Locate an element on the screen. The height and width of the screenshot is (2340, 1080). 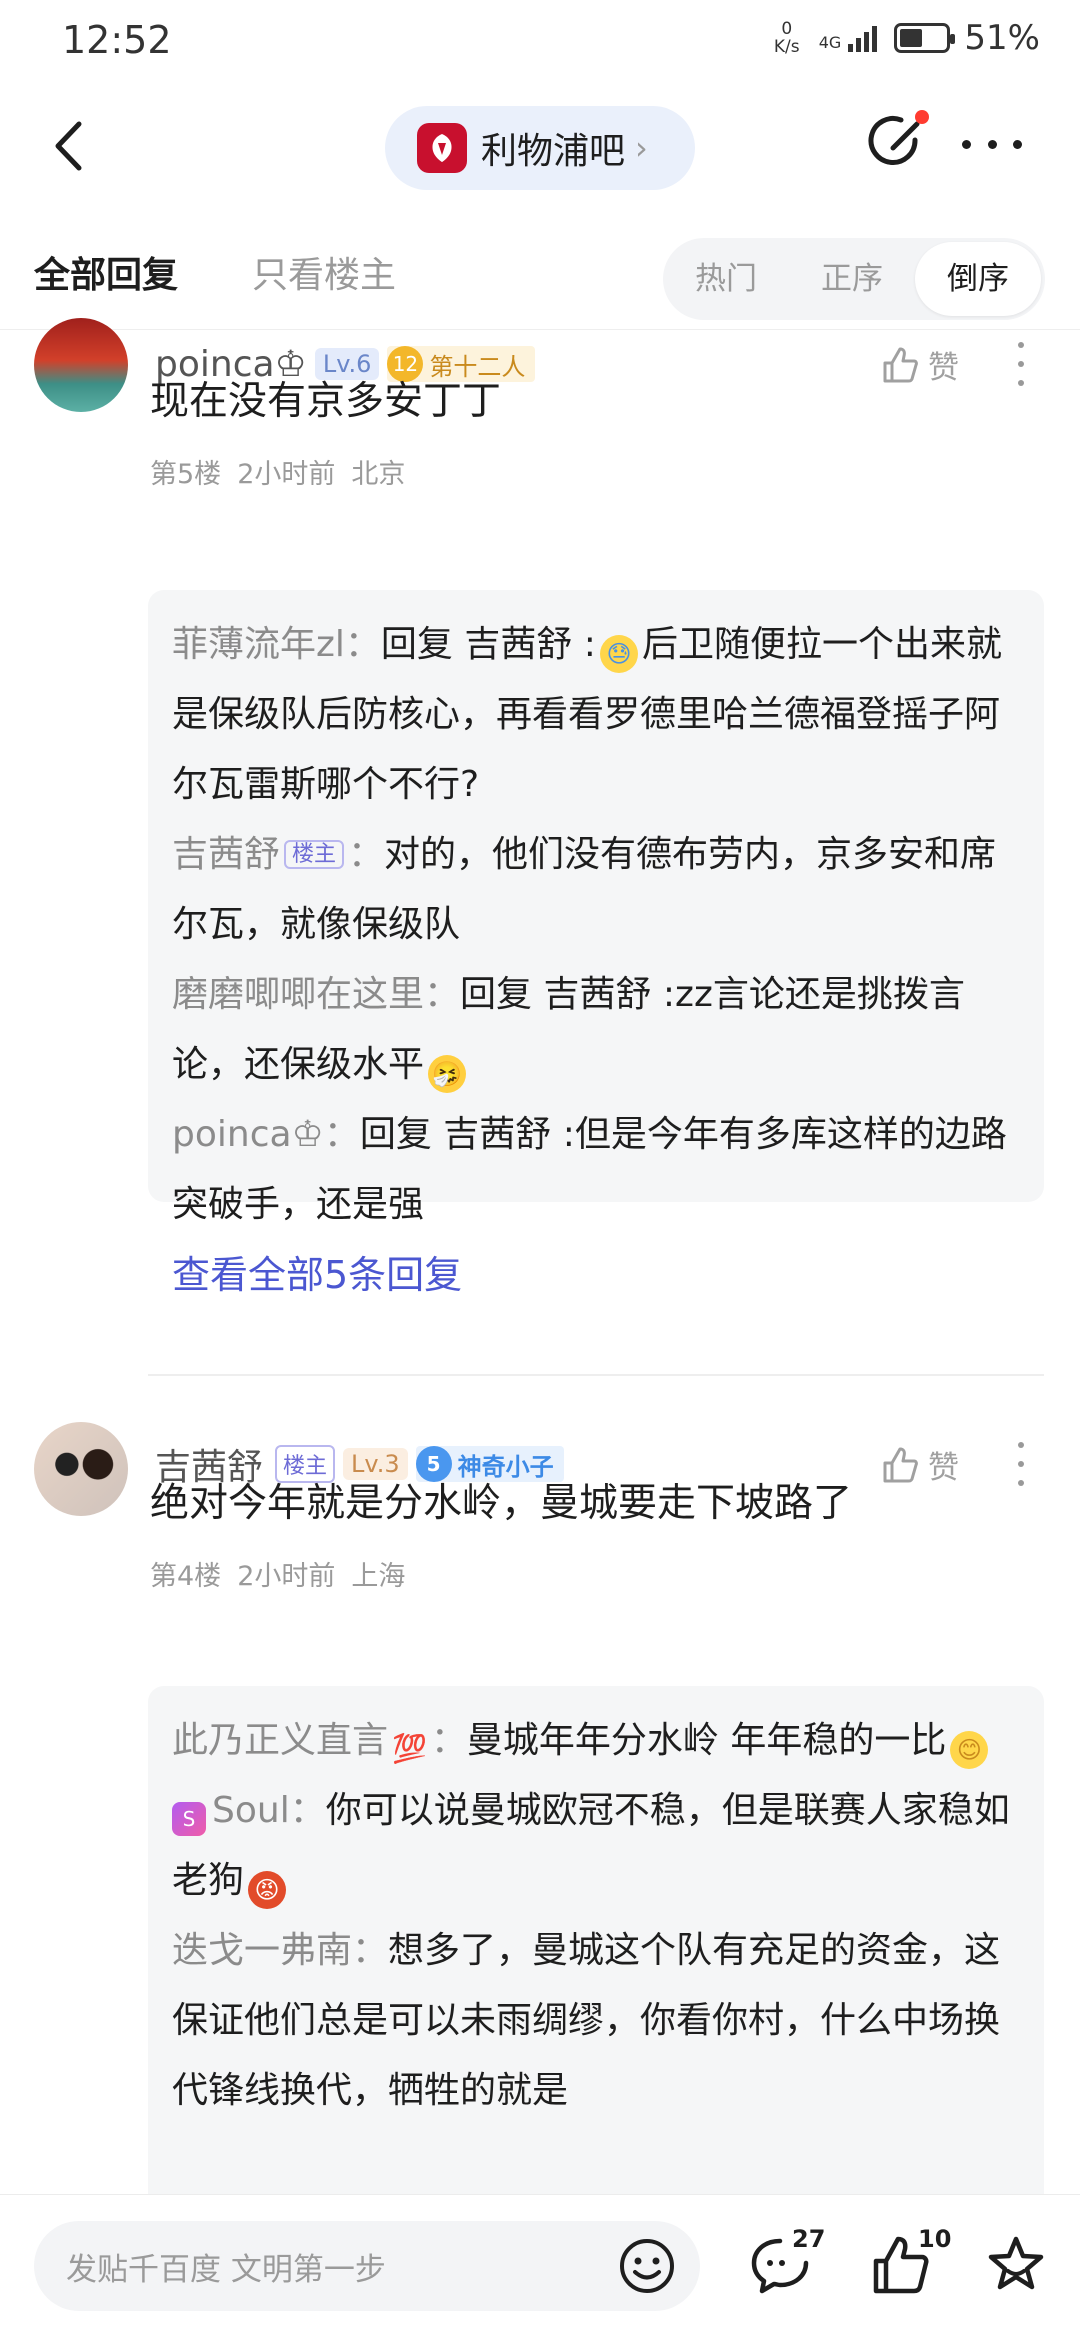
angry-emoji-icon: 😡 is located at coordinates (267, 1890).